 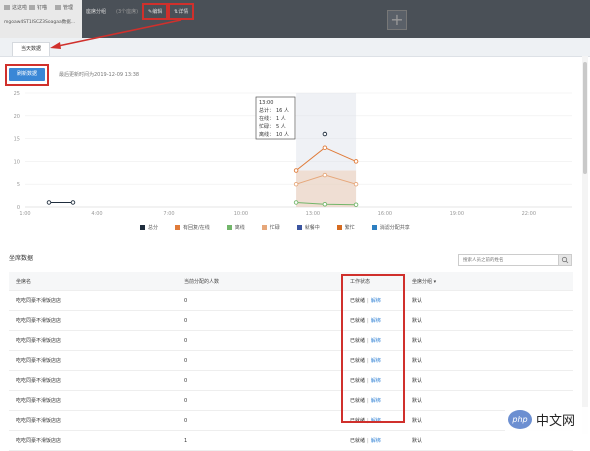 I want to click on legend-label: 消滤分配共享, so click(x=394, y=228).